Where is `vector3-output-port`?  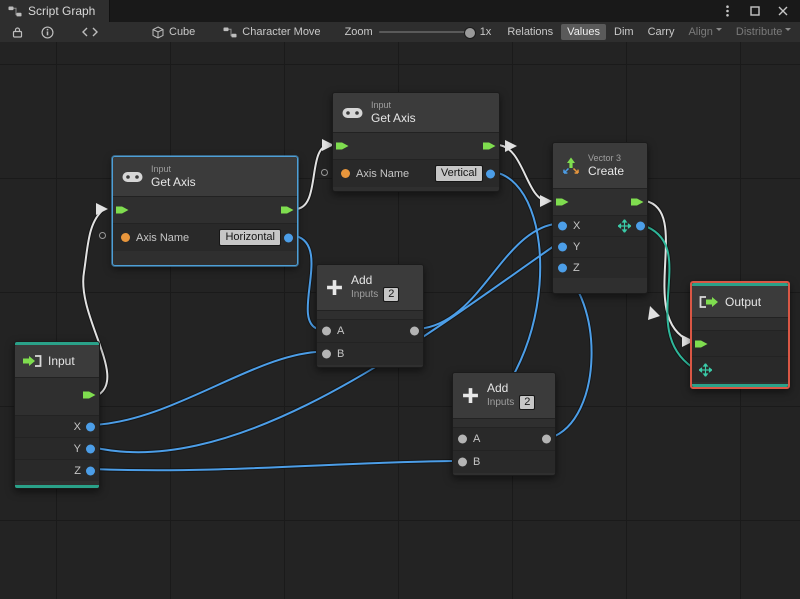 vector3-output-port is located at coordinates (640, 226).